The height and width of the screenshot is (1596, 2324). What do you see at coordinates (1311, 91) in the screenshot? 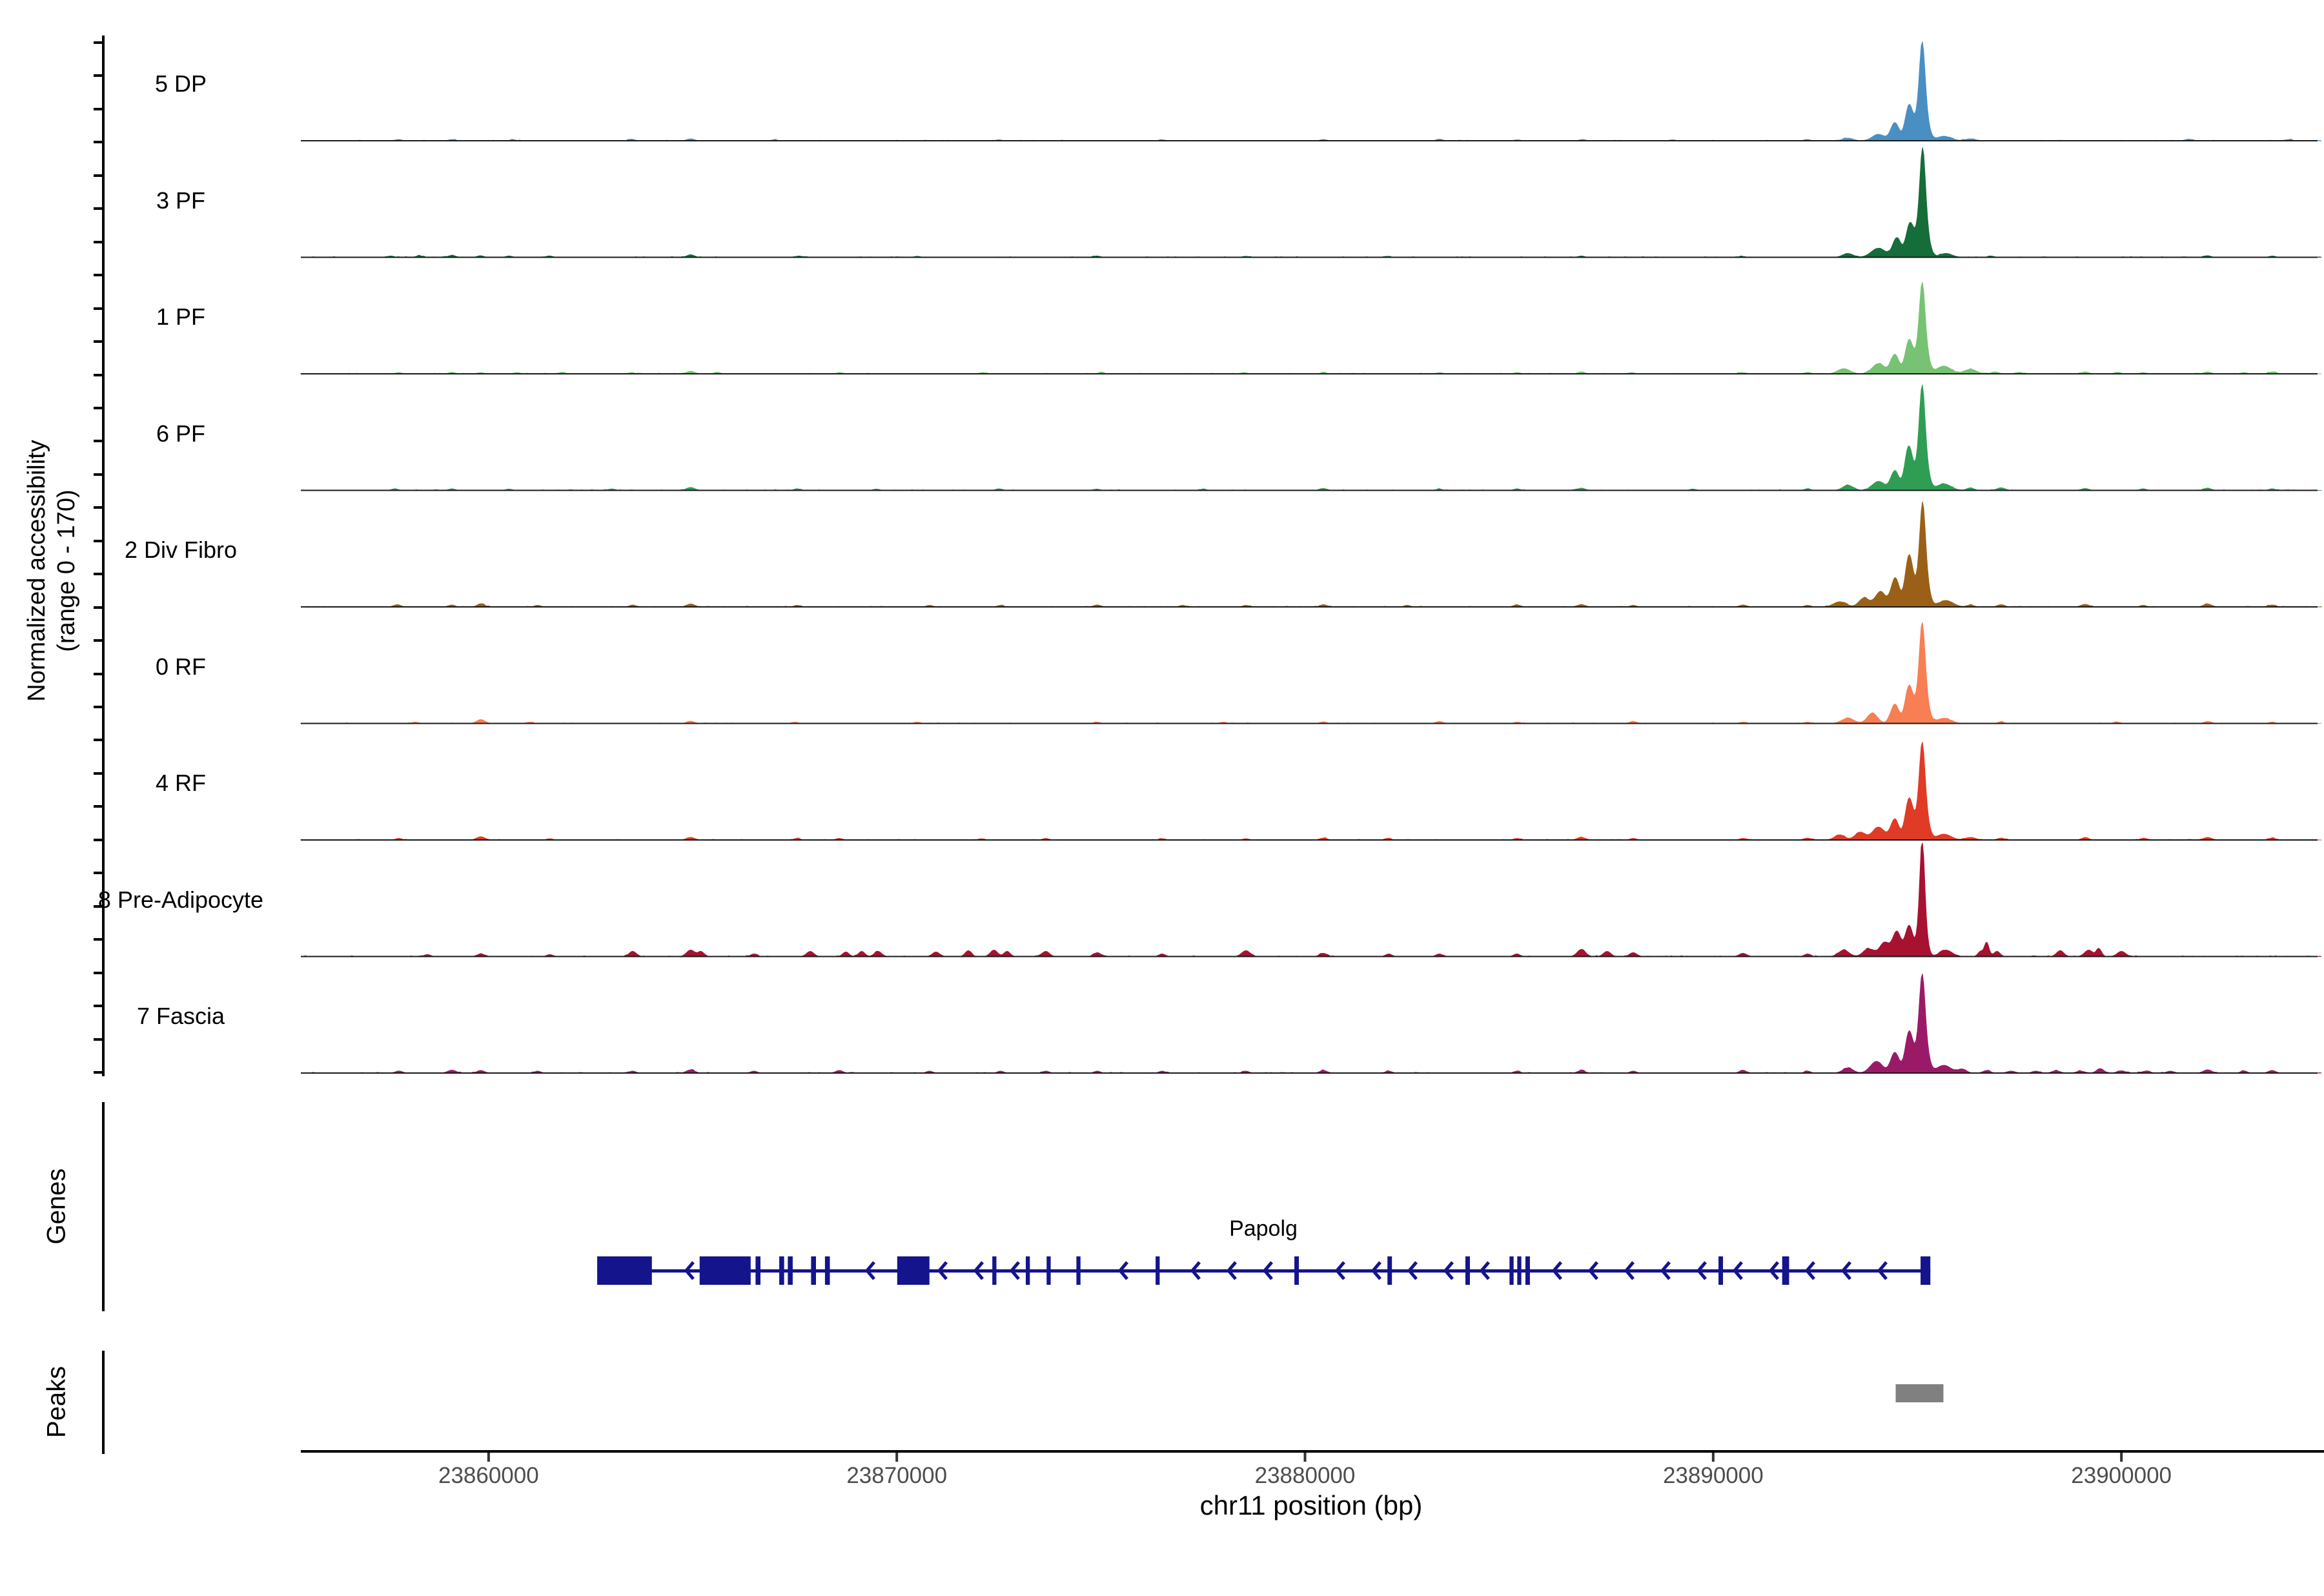
I see `track-signal-5-dp` at bounding box center [1311, 91].